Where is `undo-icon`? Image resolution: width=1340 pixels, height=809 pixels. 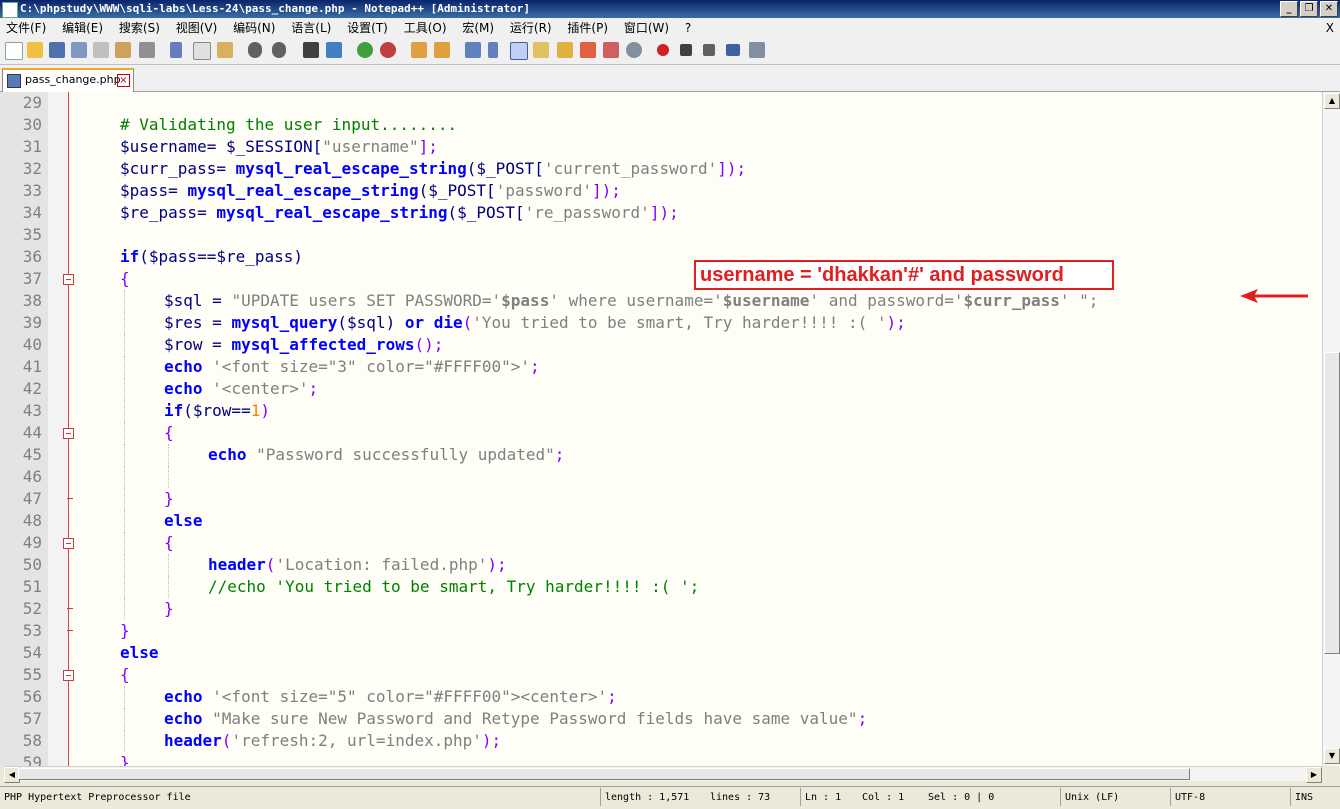
undo-icon is located at coordinates (255, 50).